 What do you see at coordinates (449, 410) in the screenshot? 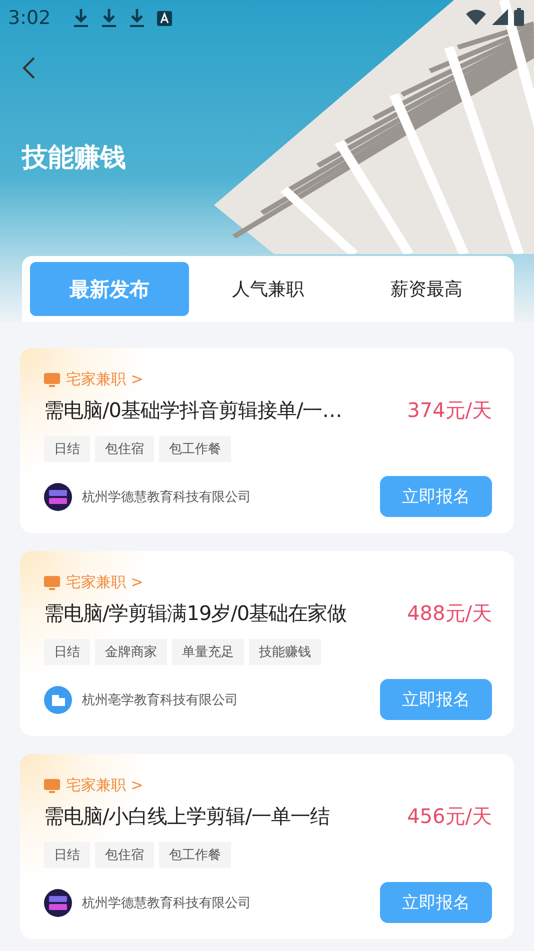
I see `salary: 374元/天` at bounding box center [449, 410].